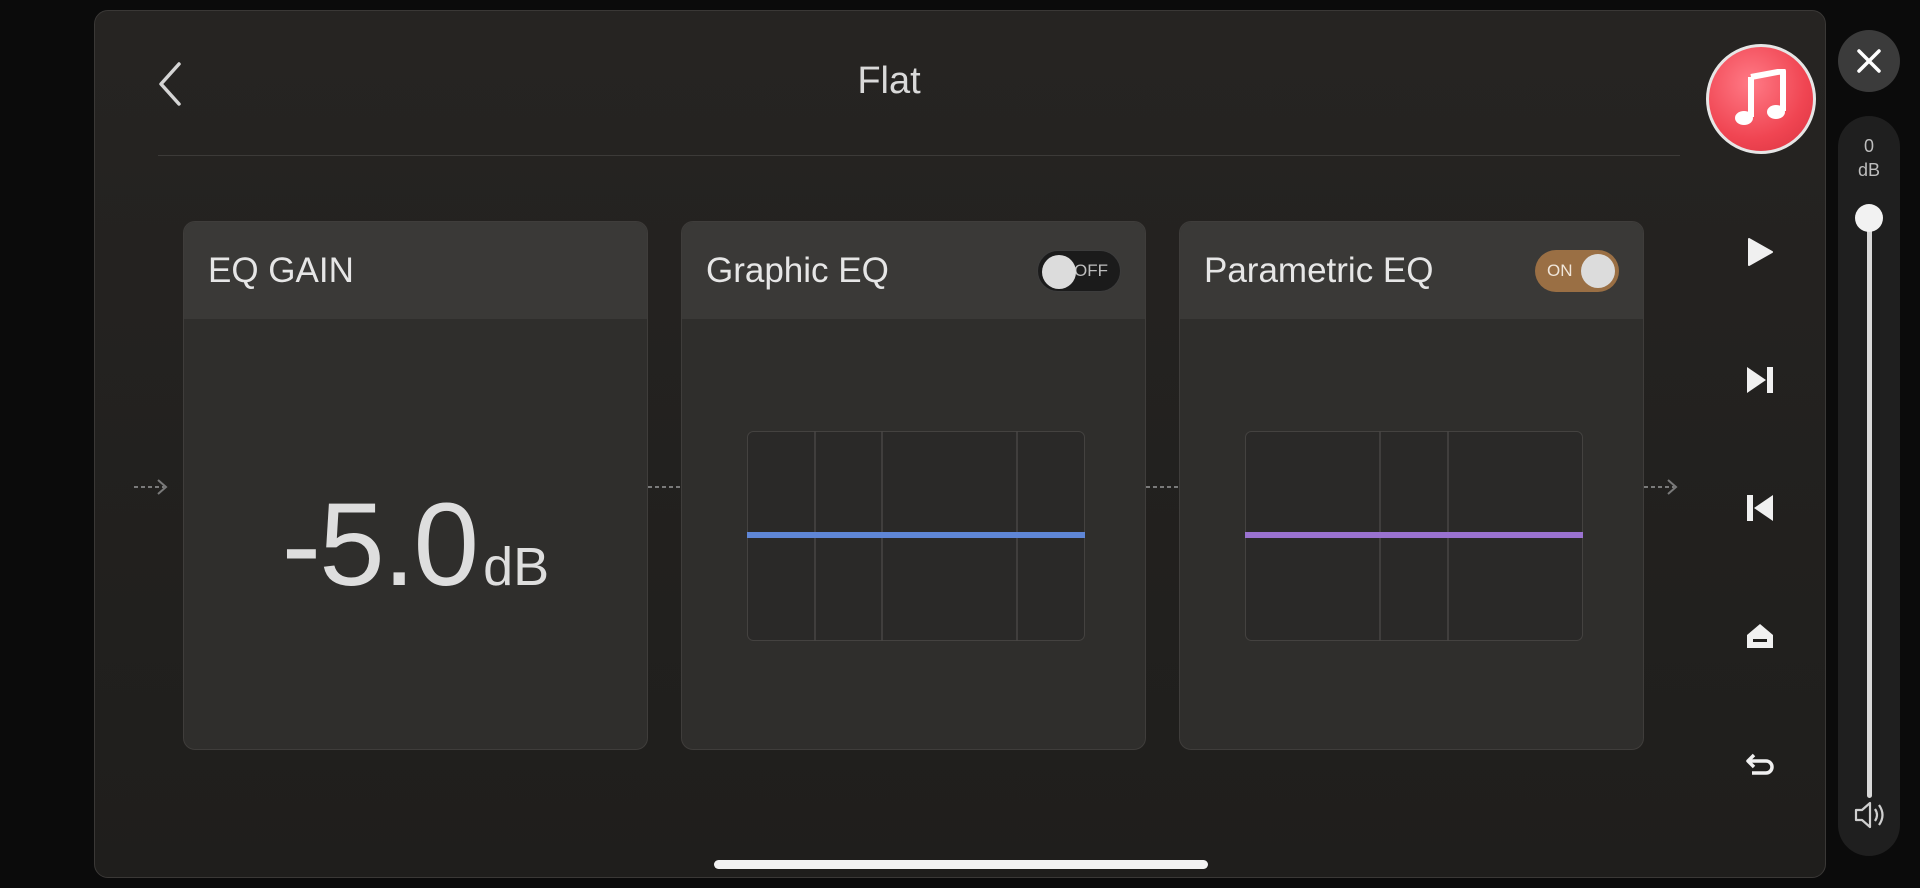 This screenshot has height=888, width=1920. What do you see at coordinates (1319, 270) in the screenshot?
I see `parametric-eq-title: Parametric EQ` at bounding box center [1319, 270].